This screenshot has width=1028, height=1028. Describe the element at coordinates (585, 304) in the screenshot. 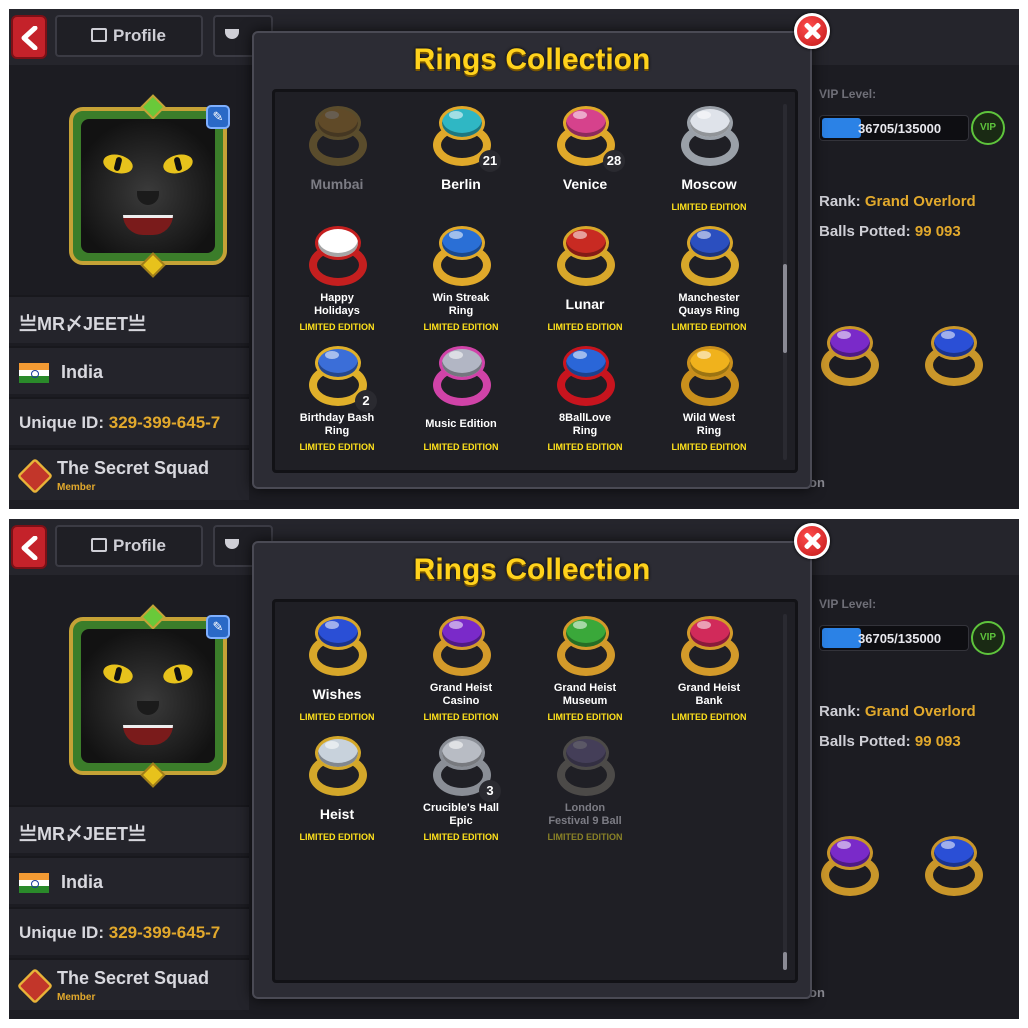

I see `ring-name: Lunar` at that location.